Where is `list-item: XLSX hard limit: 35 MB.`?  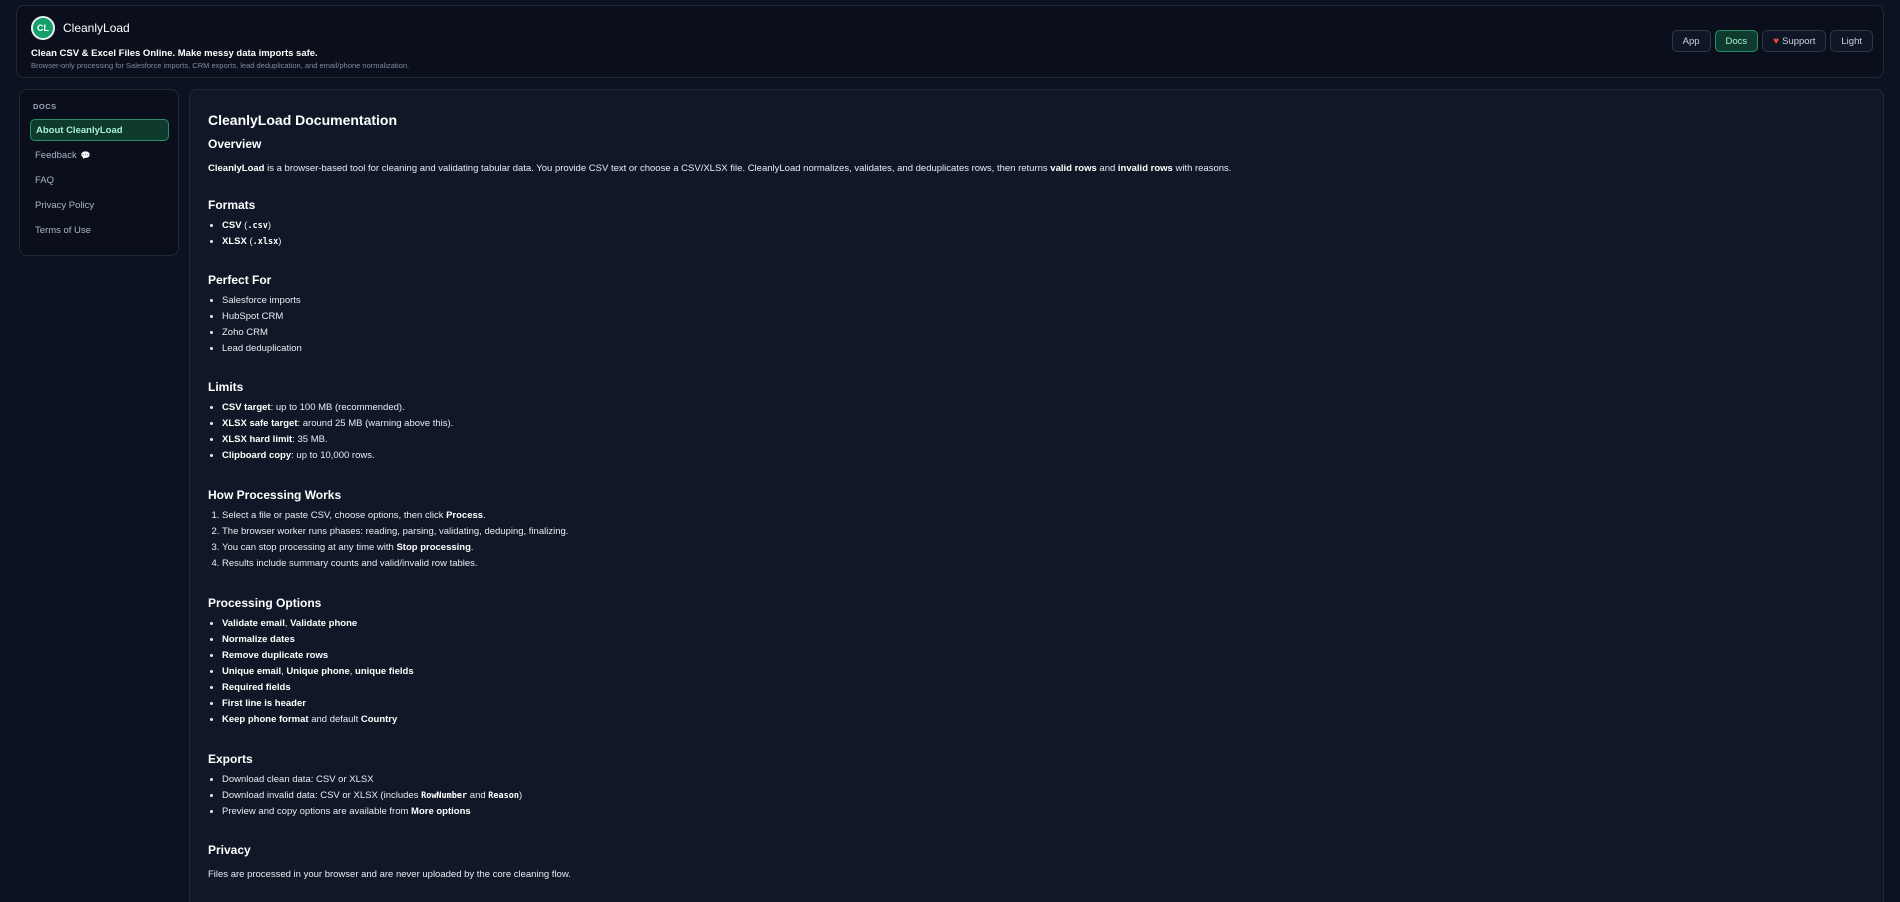
list-item: XLSX hard limit: 35 MB. is located at coordinates (337, 440).